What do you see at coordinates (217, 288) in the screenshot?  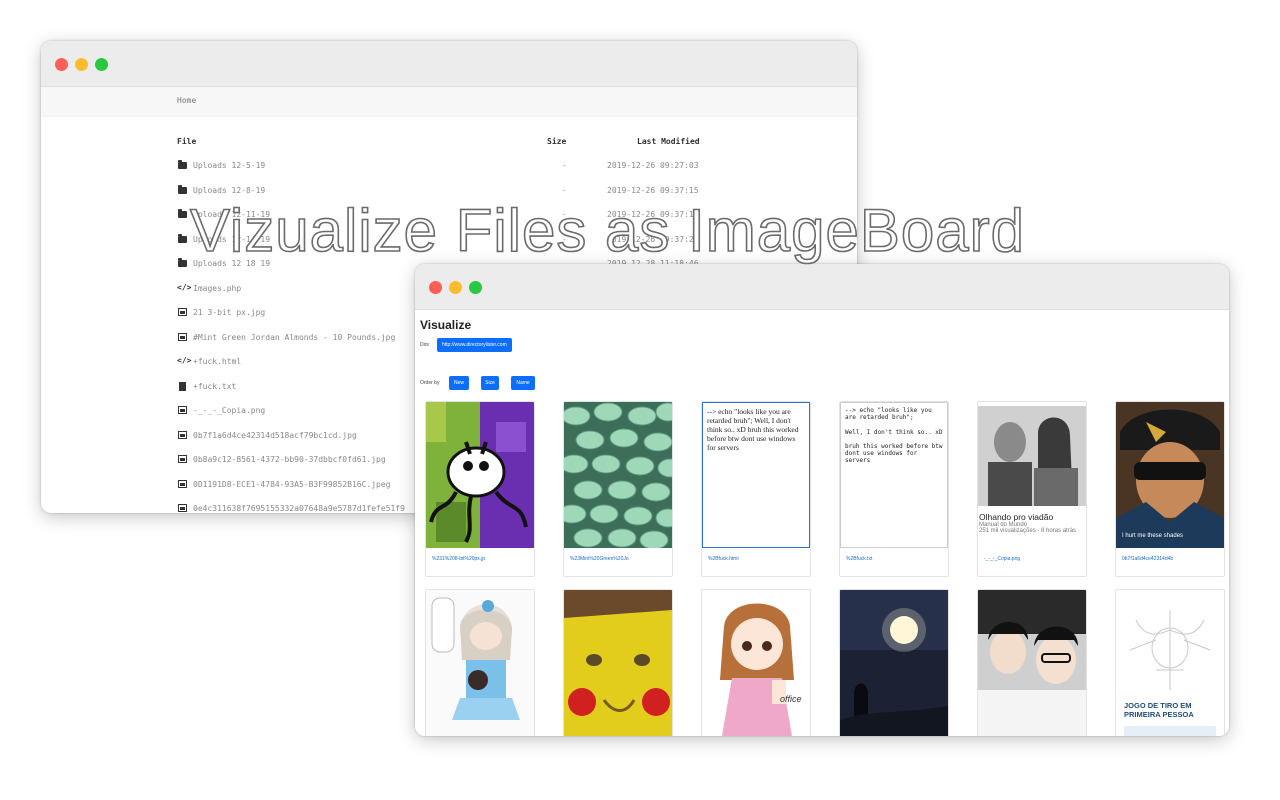 I see `file-name: Images.php` at bounding box center [217, 288].